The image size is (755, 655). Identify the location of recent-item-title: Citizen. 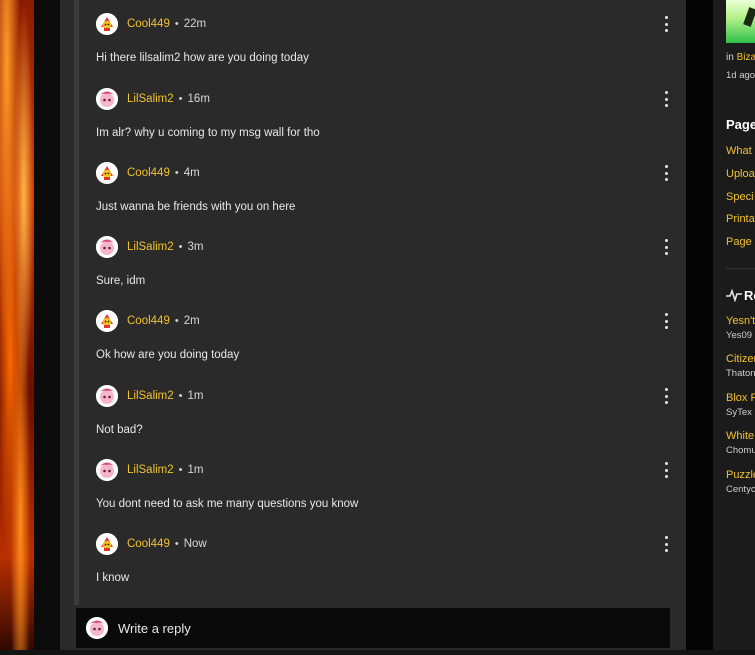
(740, 359).